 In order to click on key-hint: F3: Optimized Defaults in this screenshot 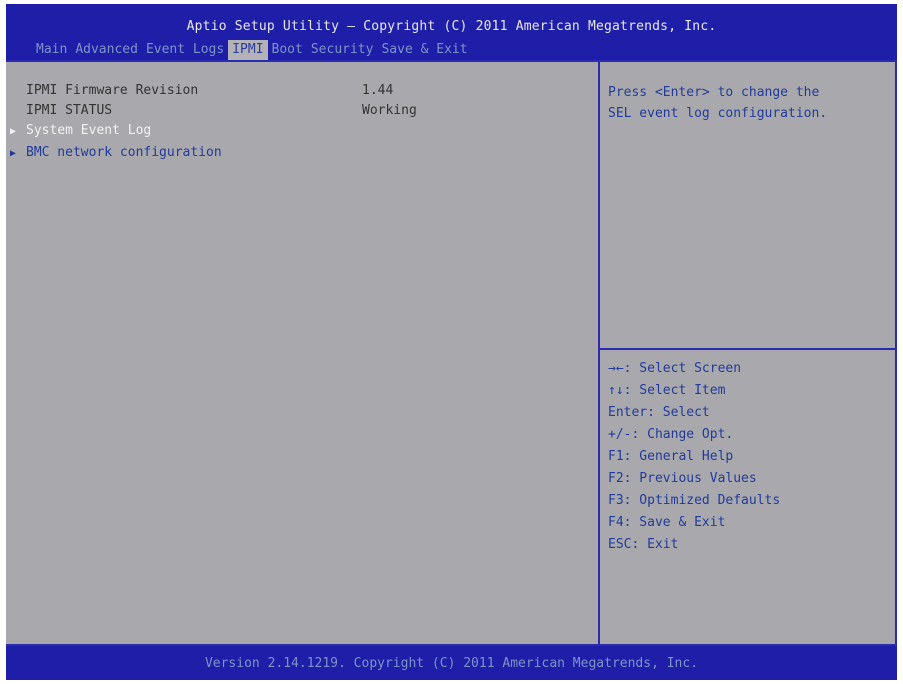, I will do `click(694, 500)`.